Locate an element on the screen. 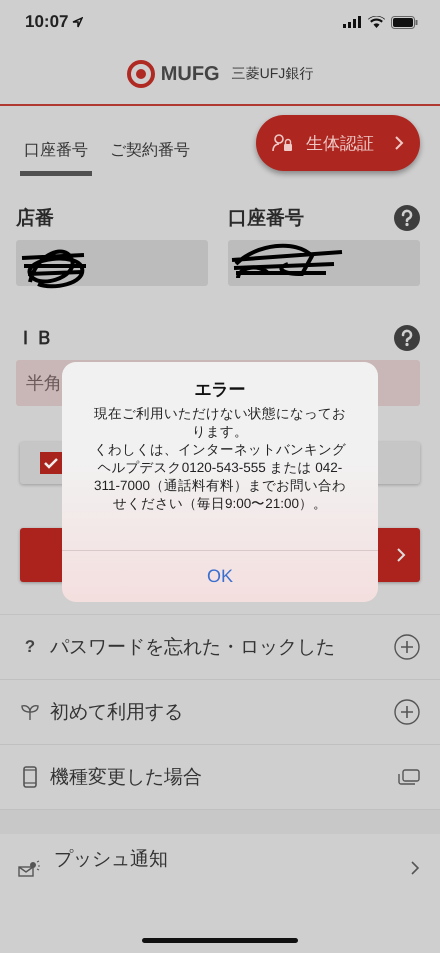  sprout-icon is located at coordinates (30, 712).